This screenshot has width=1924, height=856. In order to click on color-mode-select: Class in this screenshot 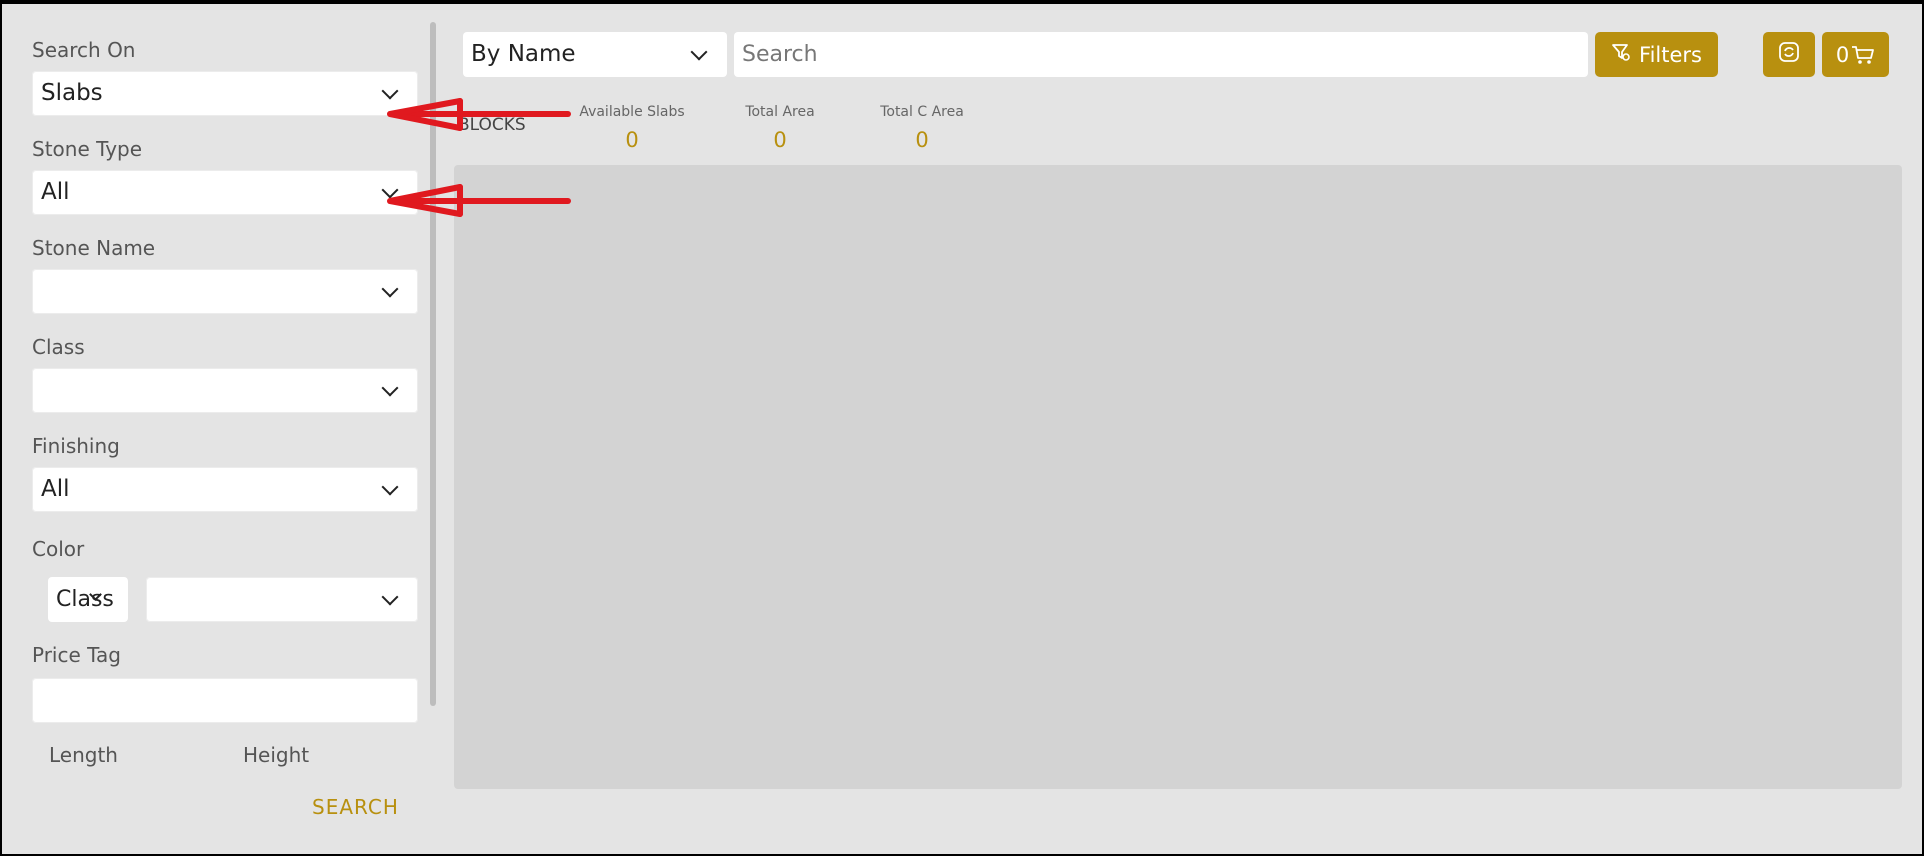, I will do `click(88, 599)`.